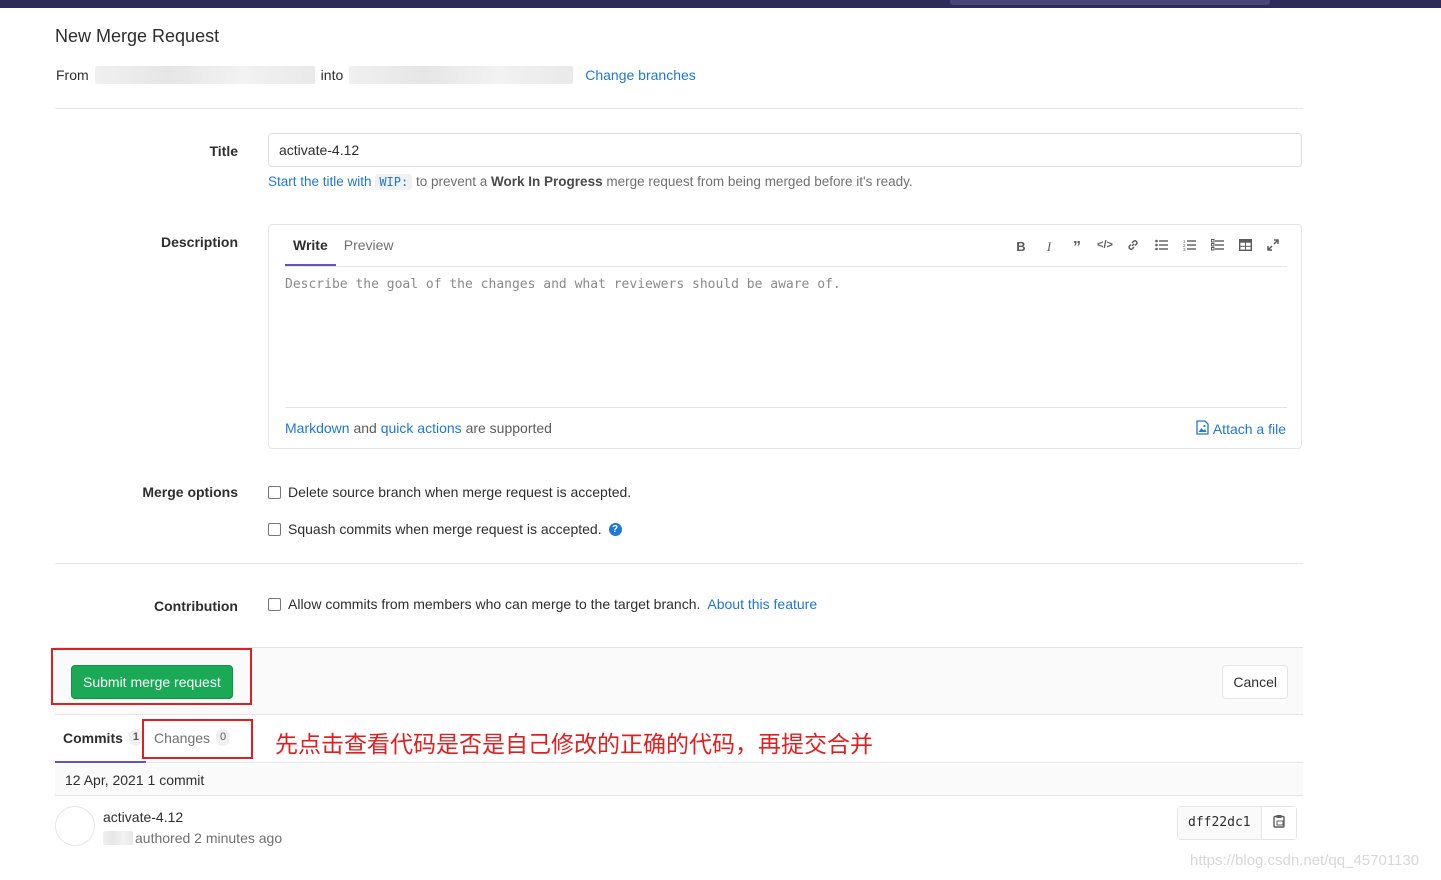  I want to click on delete-source-checkbox, so click(274, 492).